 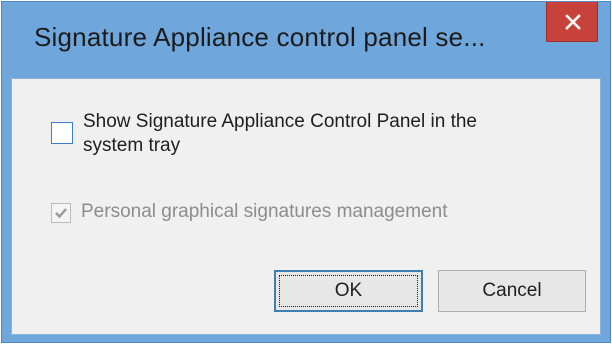 I want to click on focus-rect, so click(x=348, y=291).